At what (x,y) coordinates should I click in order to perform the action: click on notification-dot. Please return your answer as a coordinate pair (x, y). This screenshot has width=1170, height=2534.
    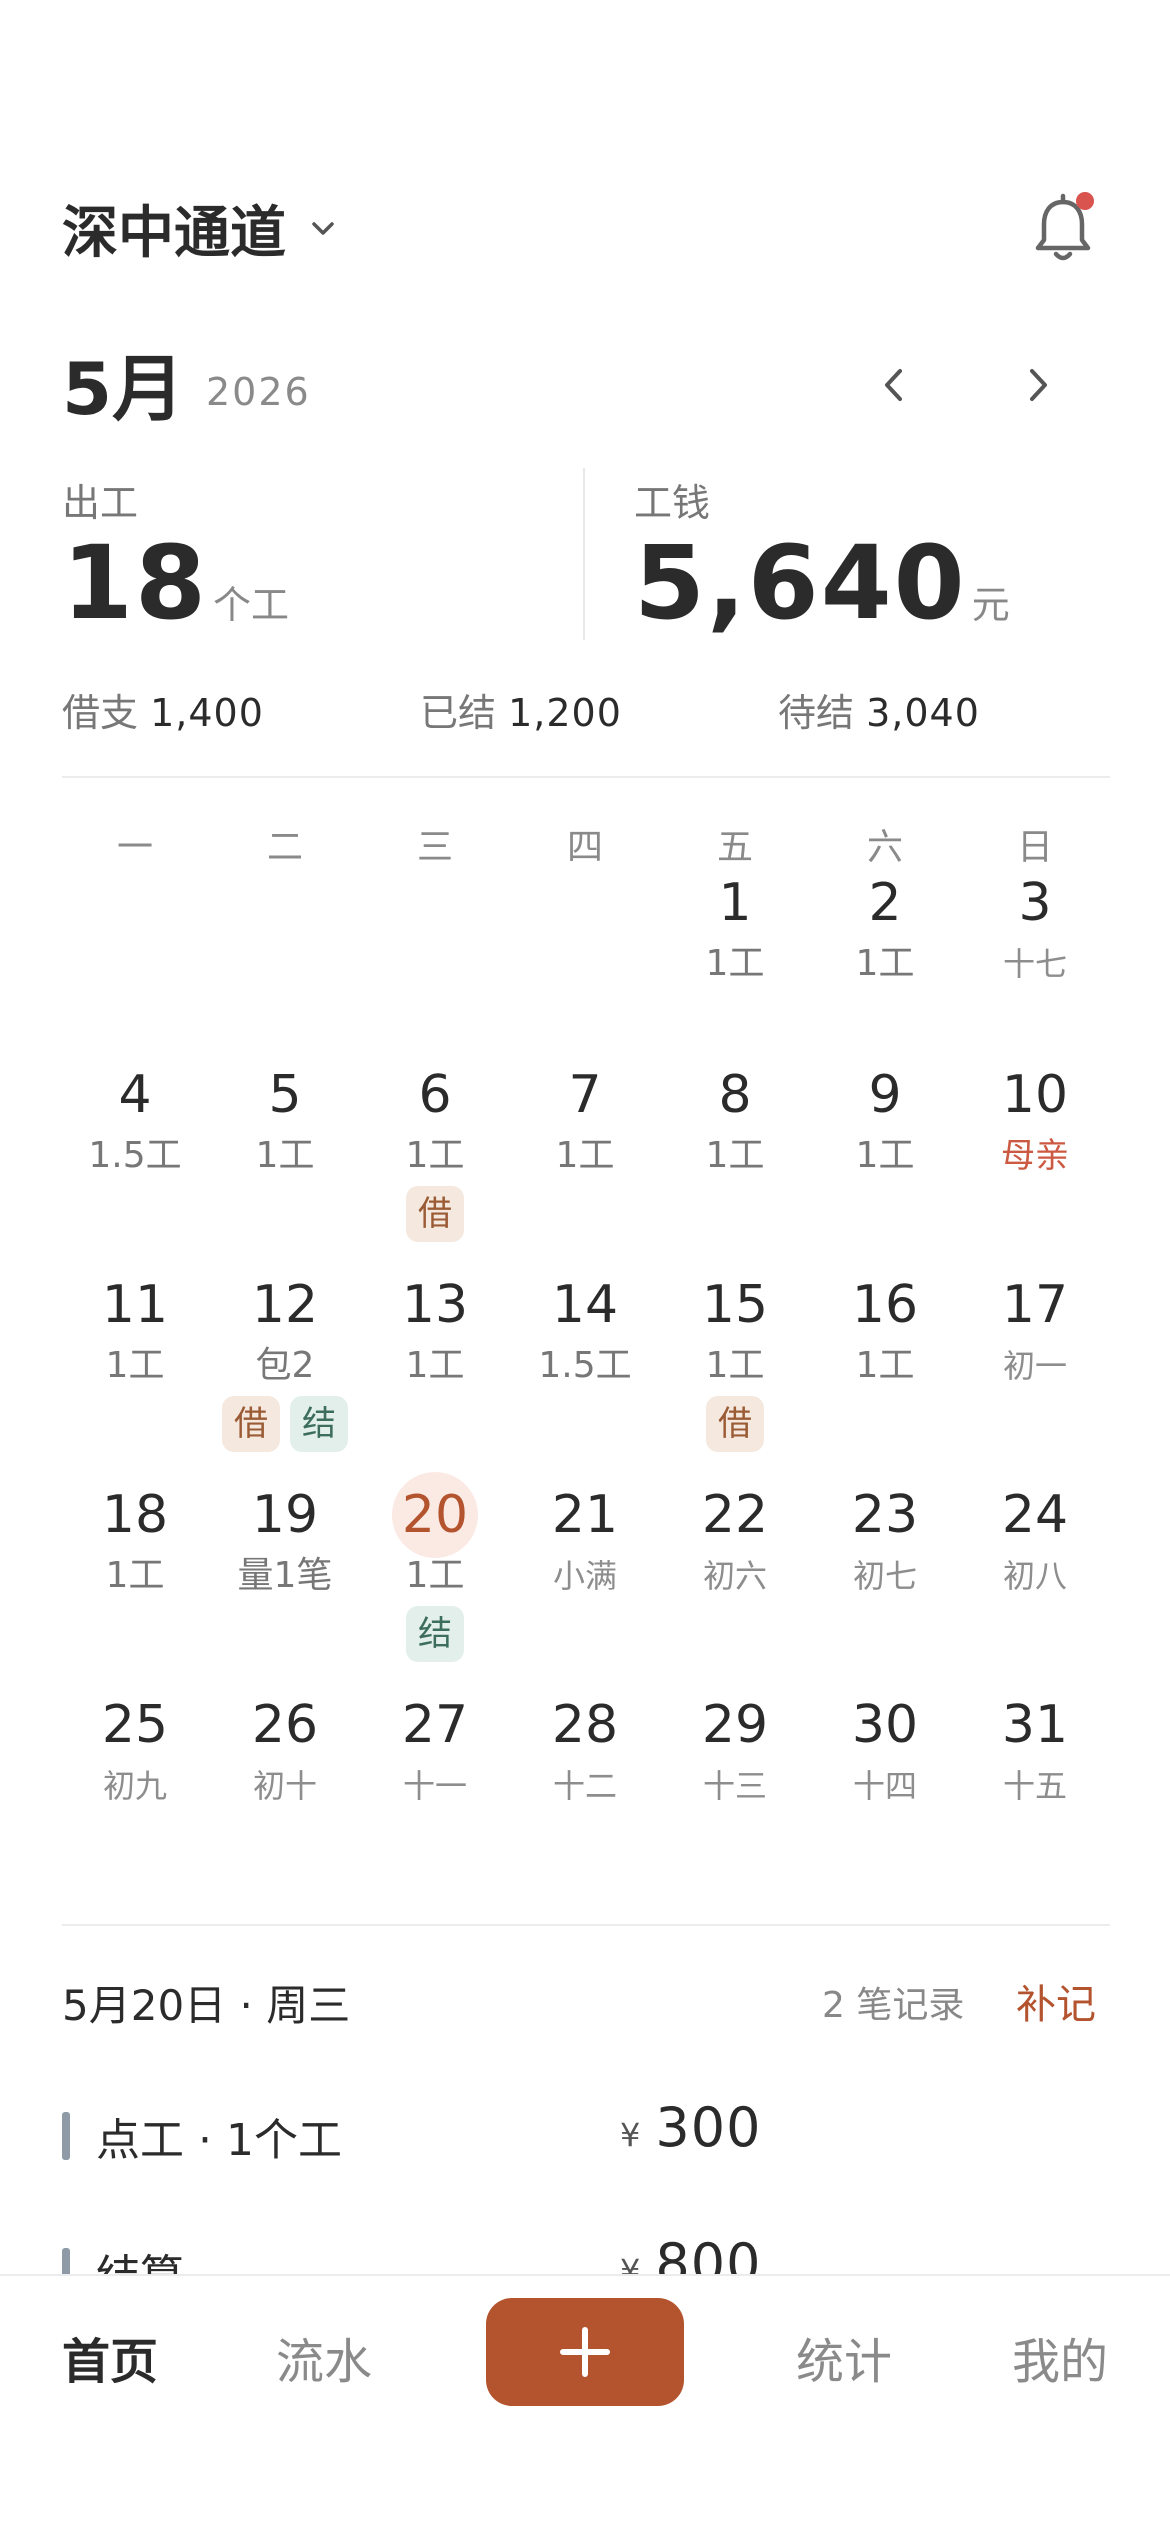
    Looking at the image, I should click on (1085, 201).